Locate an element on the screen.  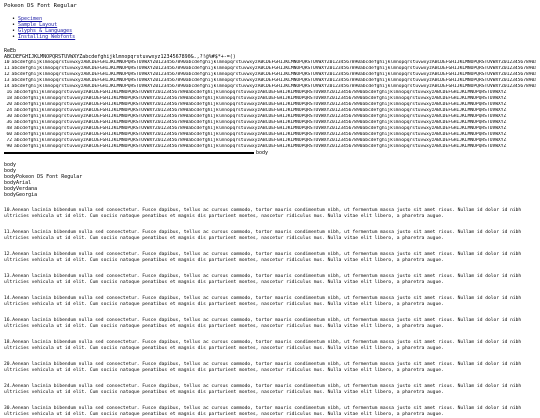
waterfall-bar is located at coordinates (129, 153).